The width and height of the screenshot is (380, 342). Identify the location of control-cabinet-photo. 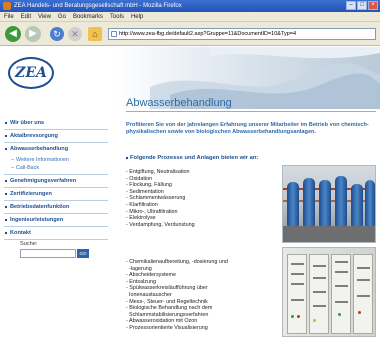
(329, 292).